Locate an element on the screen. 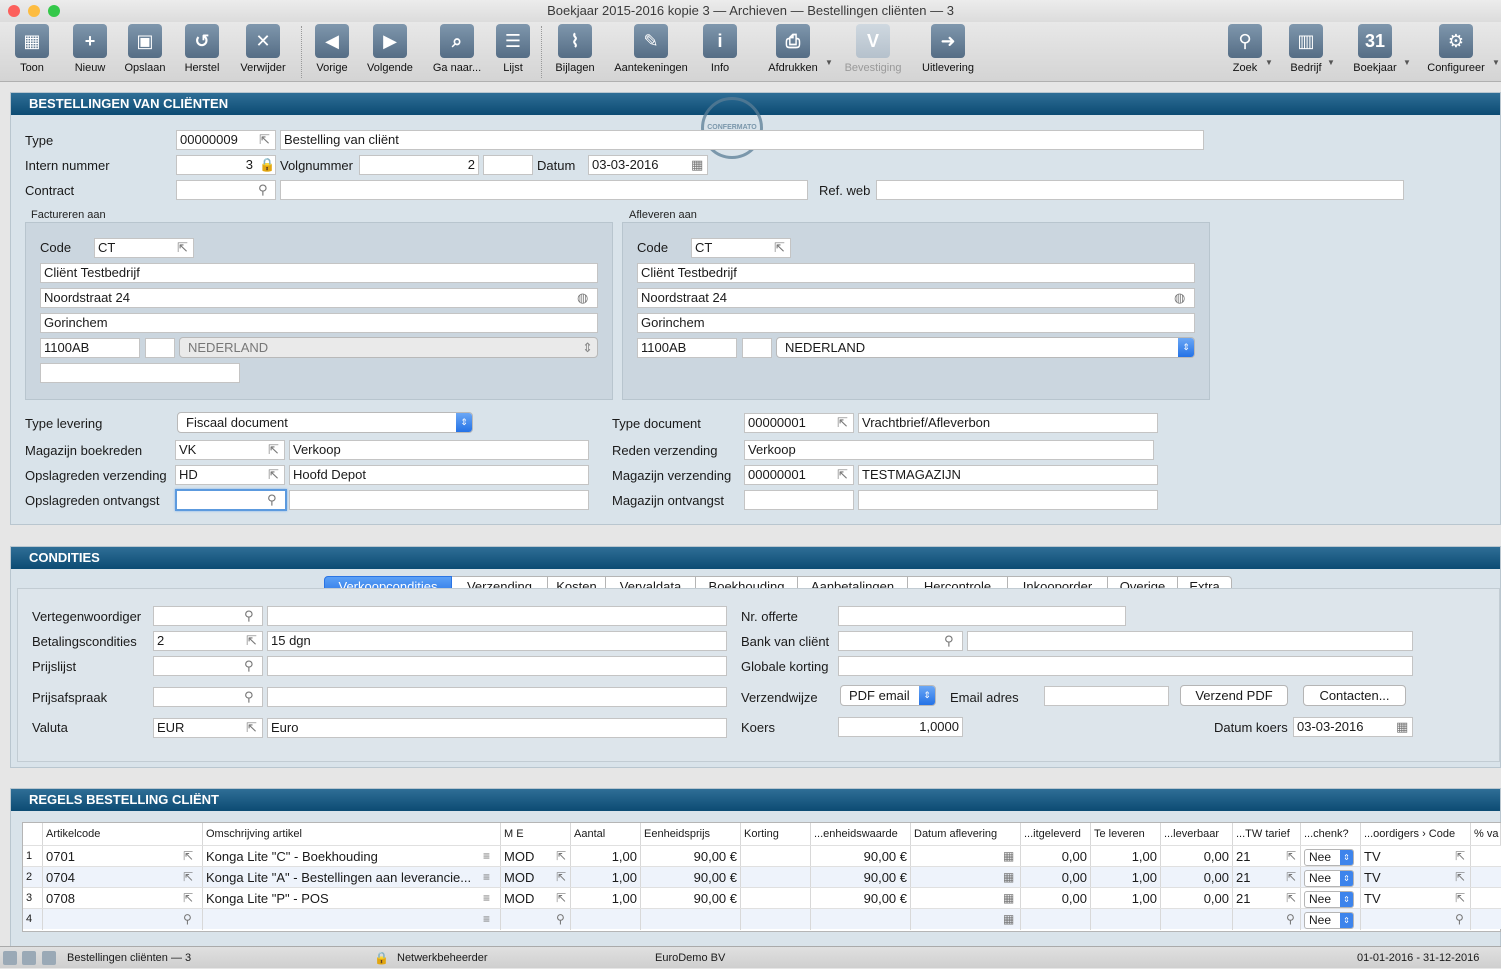  close-window-button is located at coordinates (14, 11).